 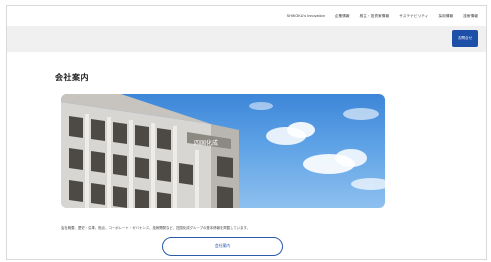 I want to click on nav-item-corporate: 企業情報, so click(x=342, y=16).